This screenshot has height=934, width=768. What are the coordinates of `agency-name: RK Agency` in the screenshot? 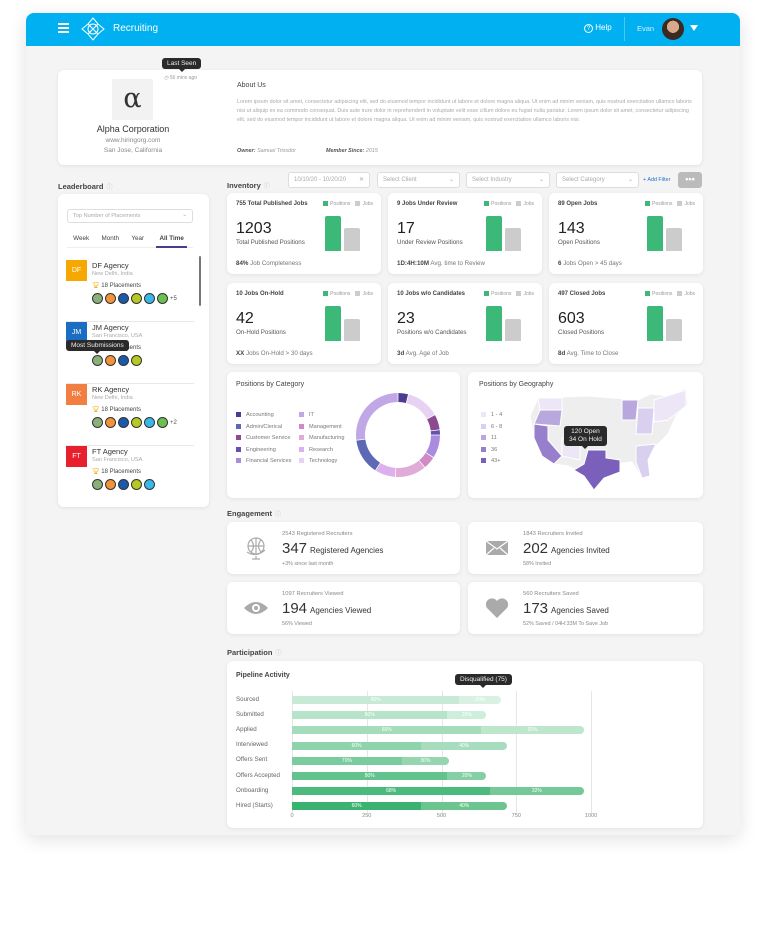 It's located at (110, 389).